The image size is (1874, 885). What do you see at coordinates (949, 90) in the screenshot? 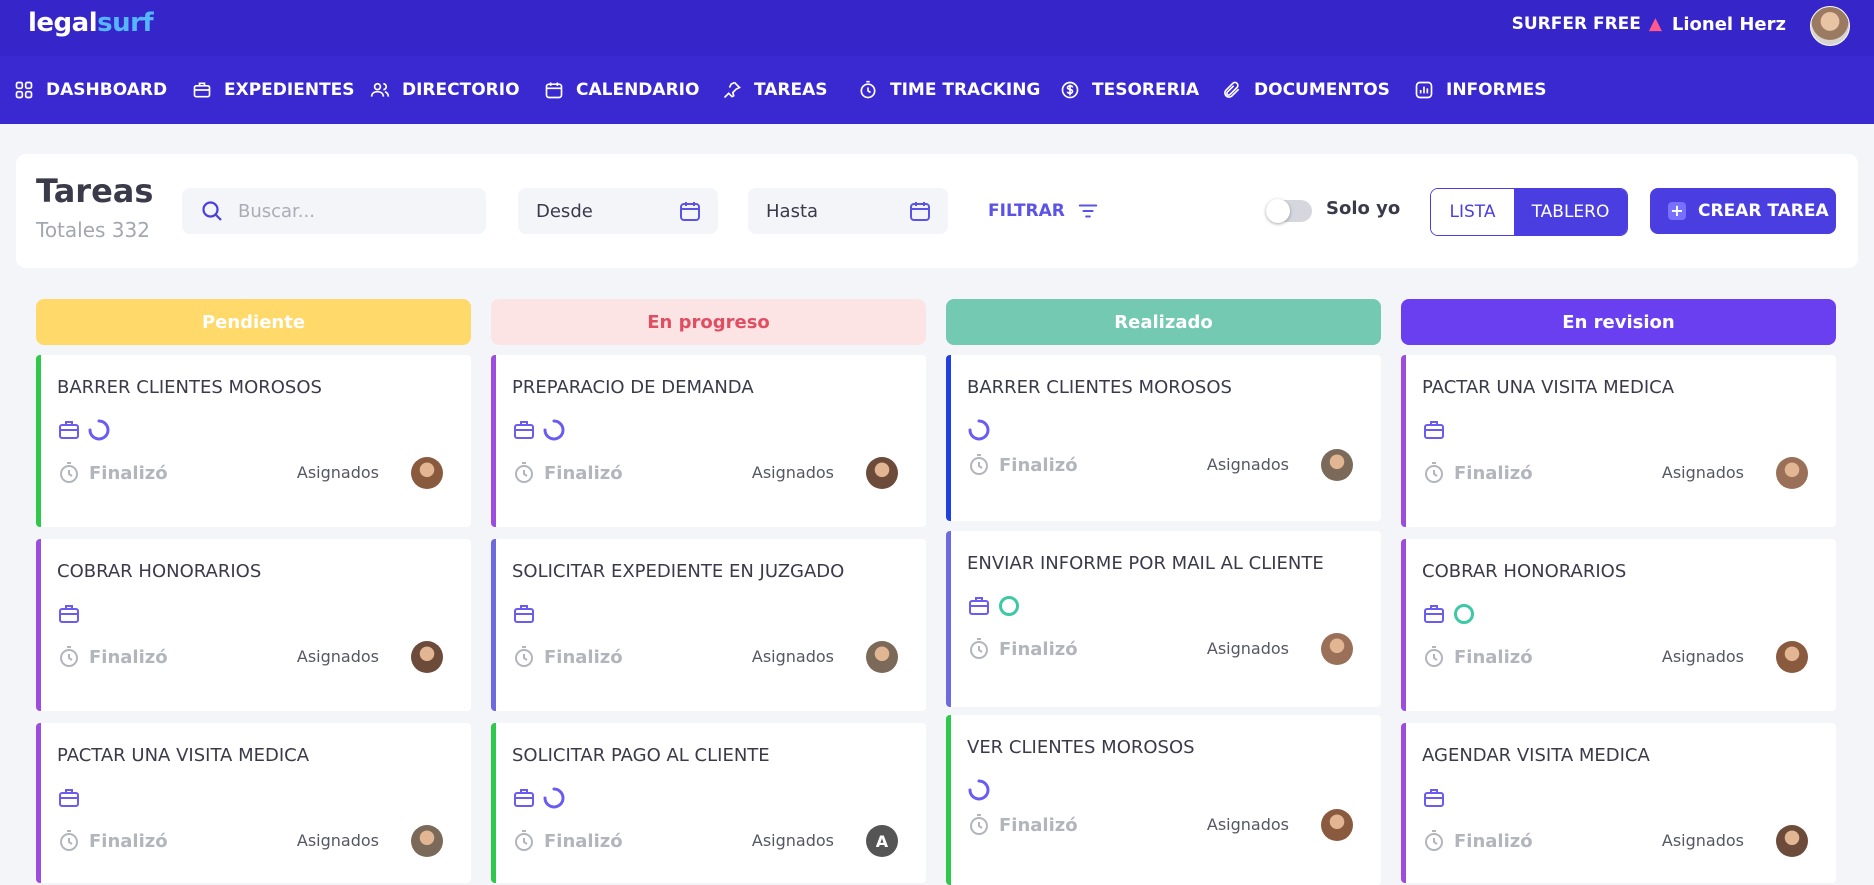
I see `nav-time-tracking: TIME TRACKING` at bounding box center [949, 90].